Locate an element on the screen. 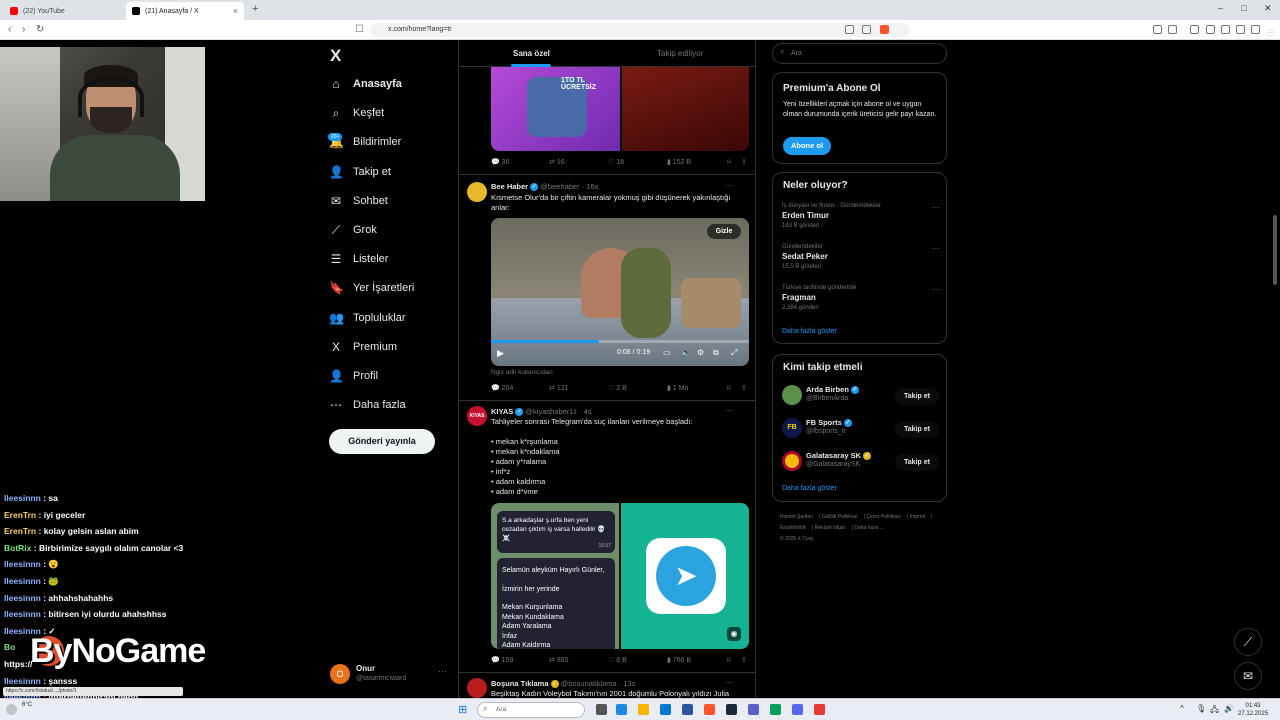  mail-icon is located at coordinates (687, 709).